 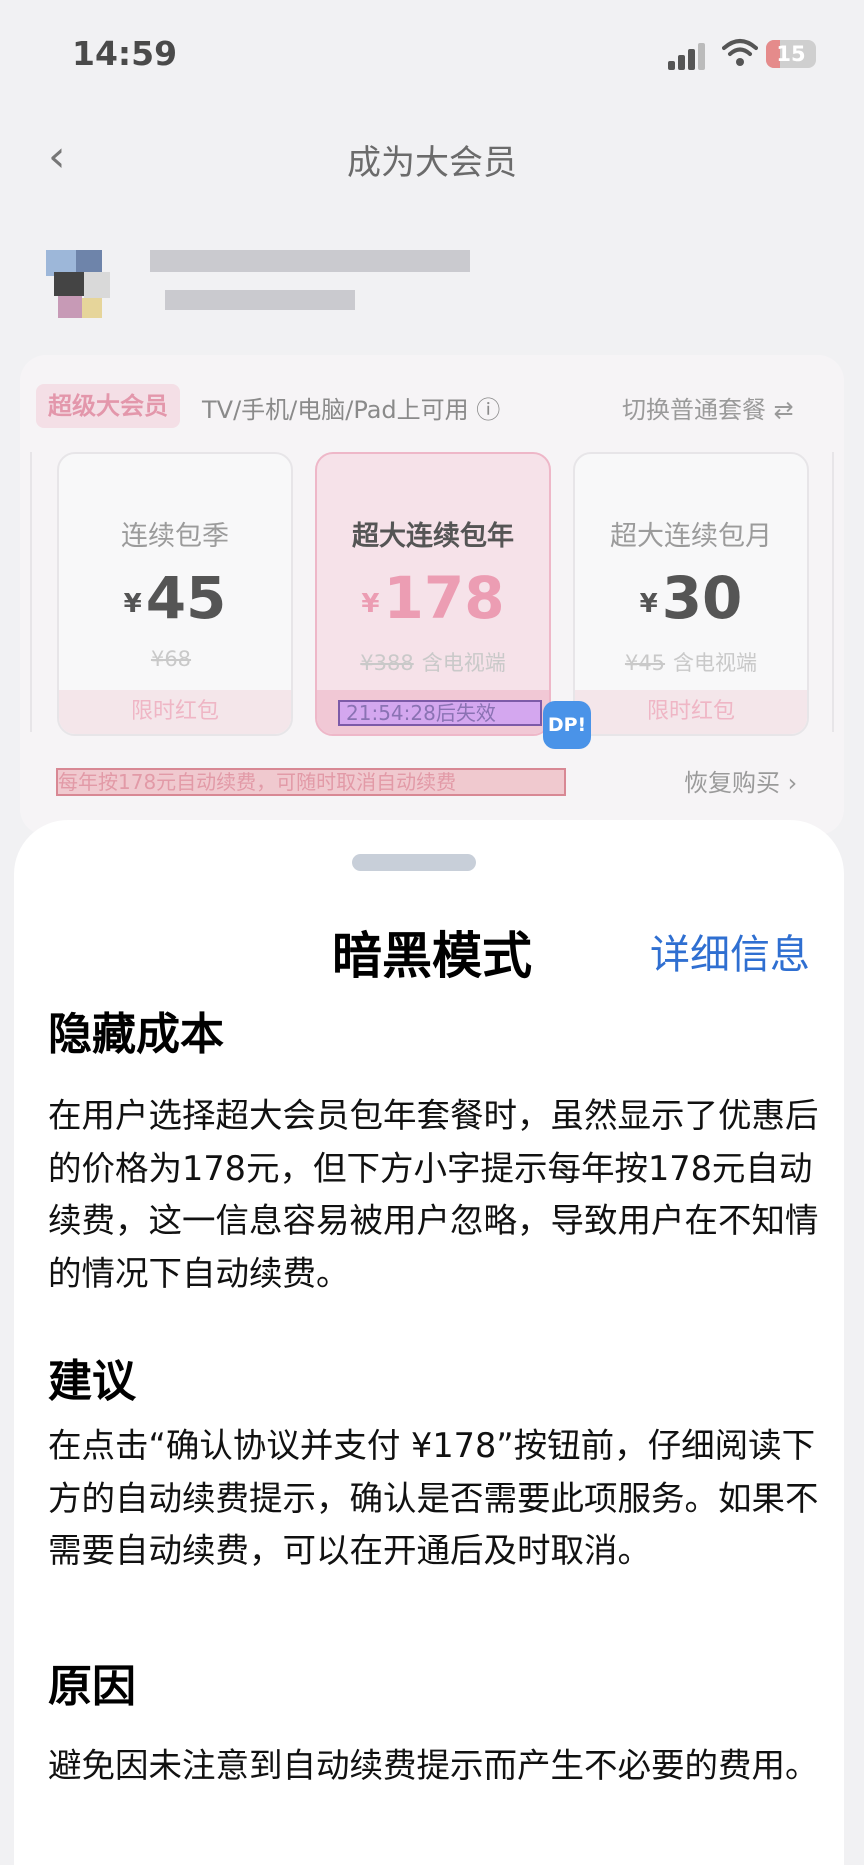 What do you see at coordinates (125, 53) in the screenshot?
I see `status-time: 14:59` at bounding box center [125, 53].